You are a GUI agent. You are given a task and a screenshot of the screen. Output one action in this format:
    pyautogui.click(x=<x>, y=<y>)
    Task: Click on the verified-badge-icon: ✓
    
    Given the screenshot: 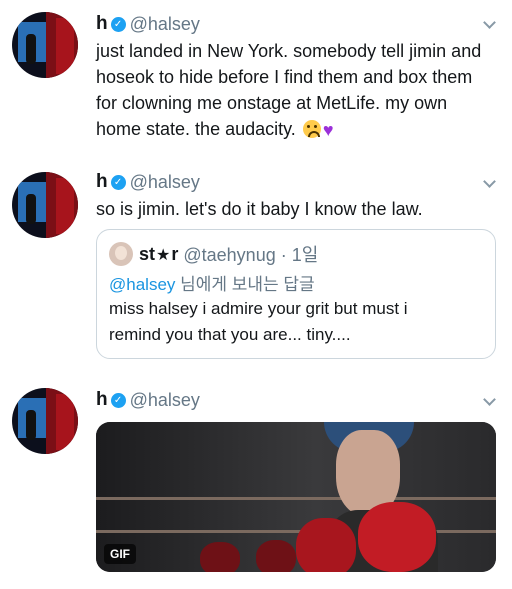 What is the action you would take?
    pyautogui.click(x=118, y=400)
    